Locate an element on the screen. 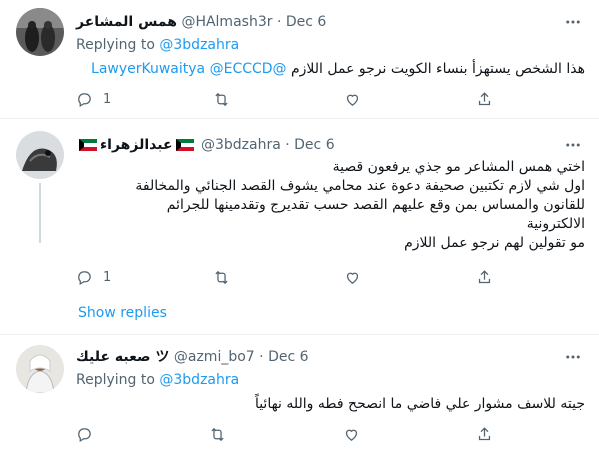  tweet-actions is located at coordinates (291, 434).